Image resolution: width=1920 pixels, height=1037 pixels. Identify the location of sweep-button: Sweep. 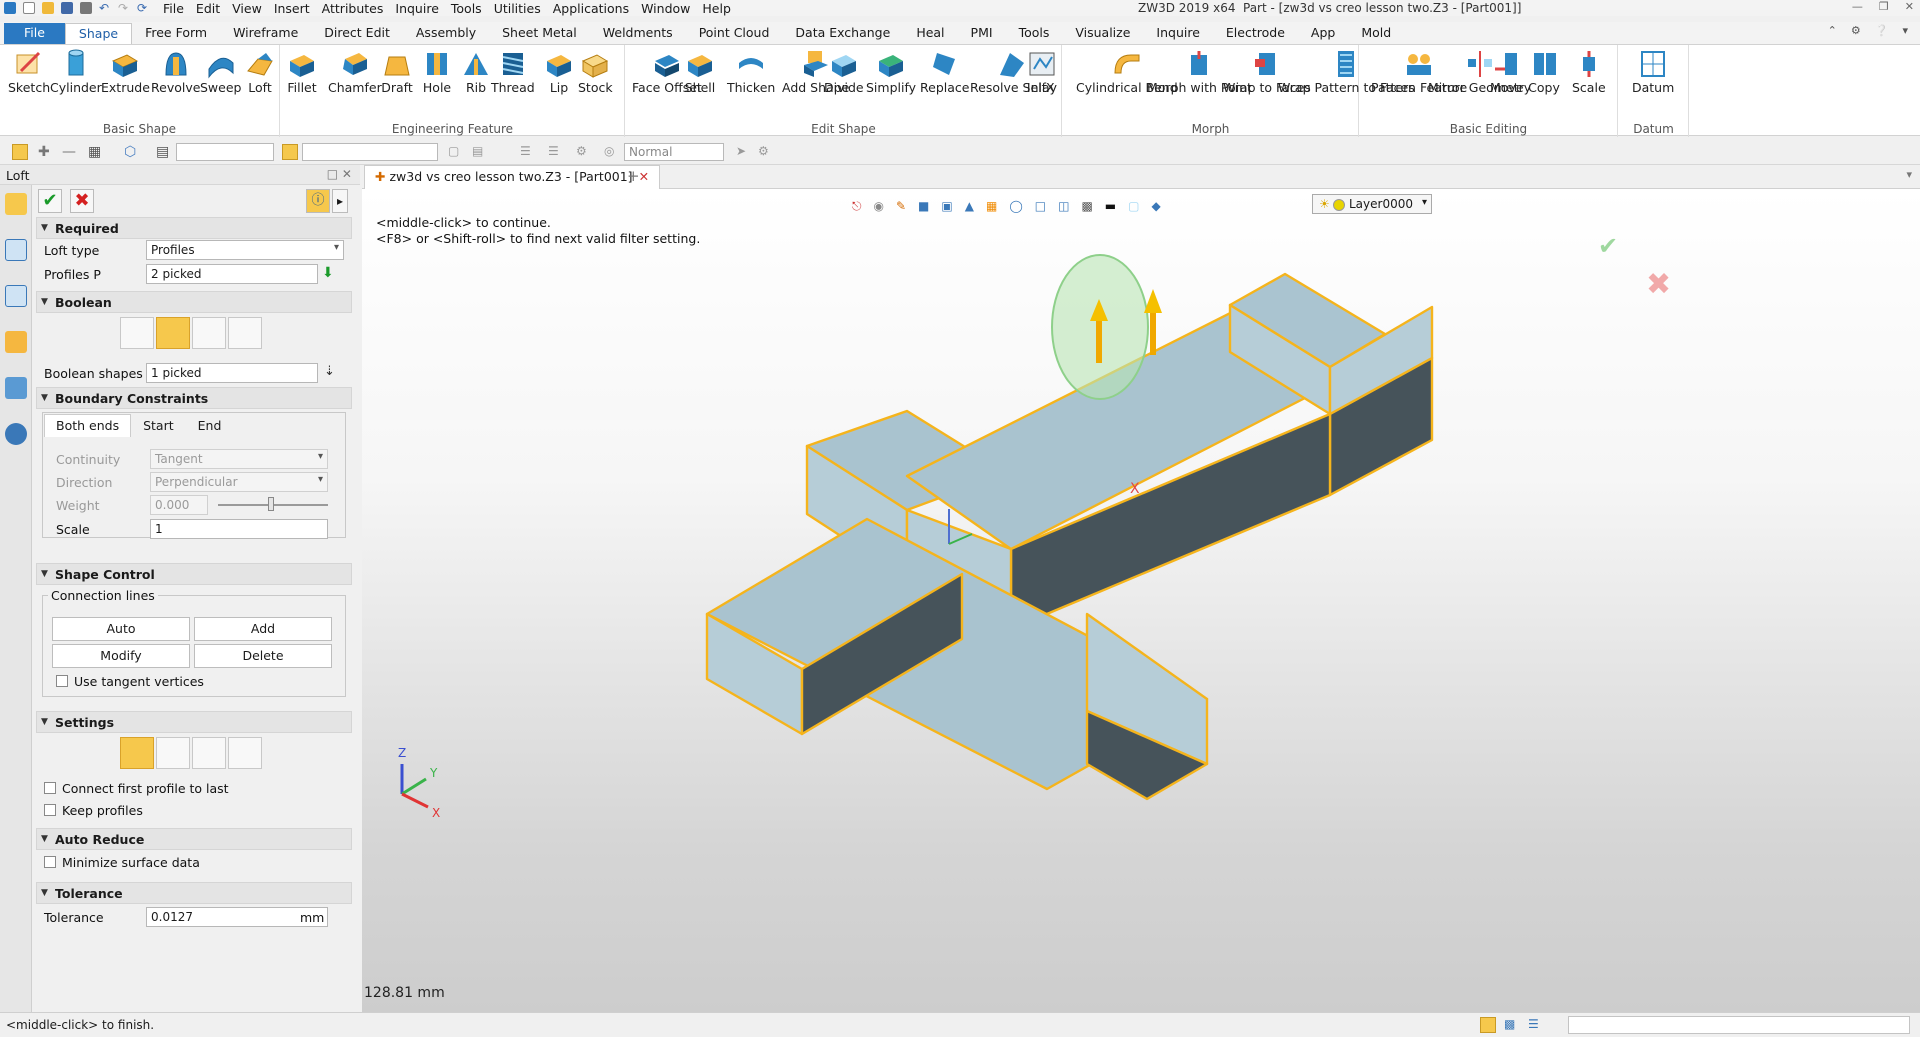
(220, 72).